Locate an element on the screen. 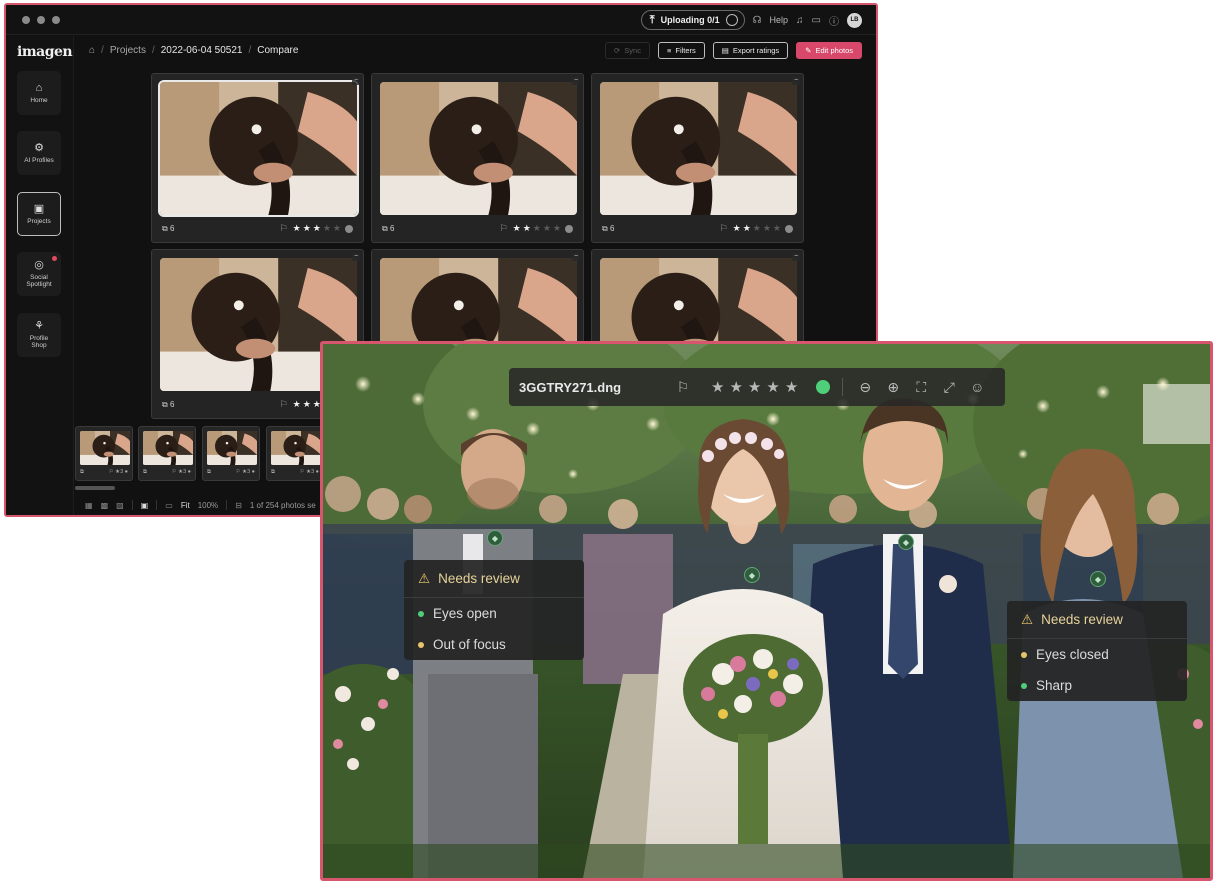 This screenshot has width=1214, height=882. minimize-window-button is located at coordinates (41, 20).